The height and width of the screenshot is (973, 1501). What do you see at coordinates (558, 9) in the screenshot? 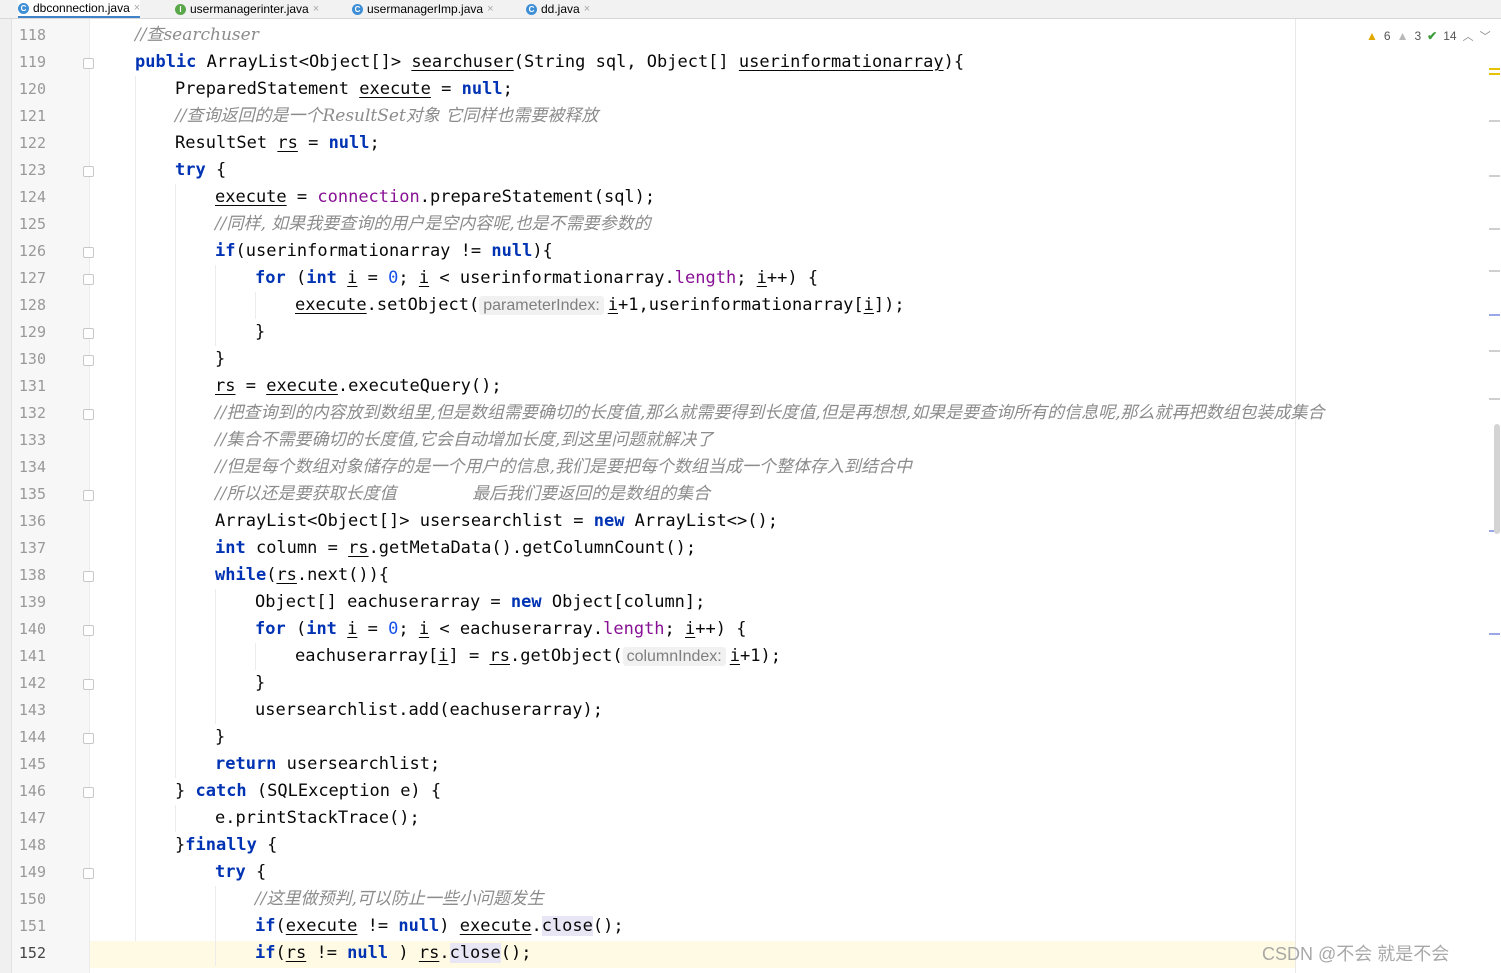
I see `tab-dd: C dd.java ×` at bounding box center [558, 9].